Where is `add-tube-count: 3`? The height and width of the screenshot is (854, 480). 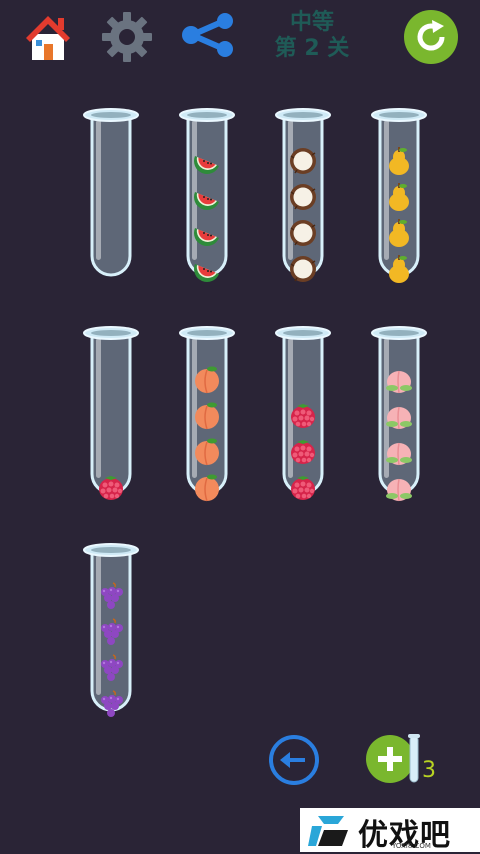 add-tube-count: 3 is located at coordinates (429, 770).